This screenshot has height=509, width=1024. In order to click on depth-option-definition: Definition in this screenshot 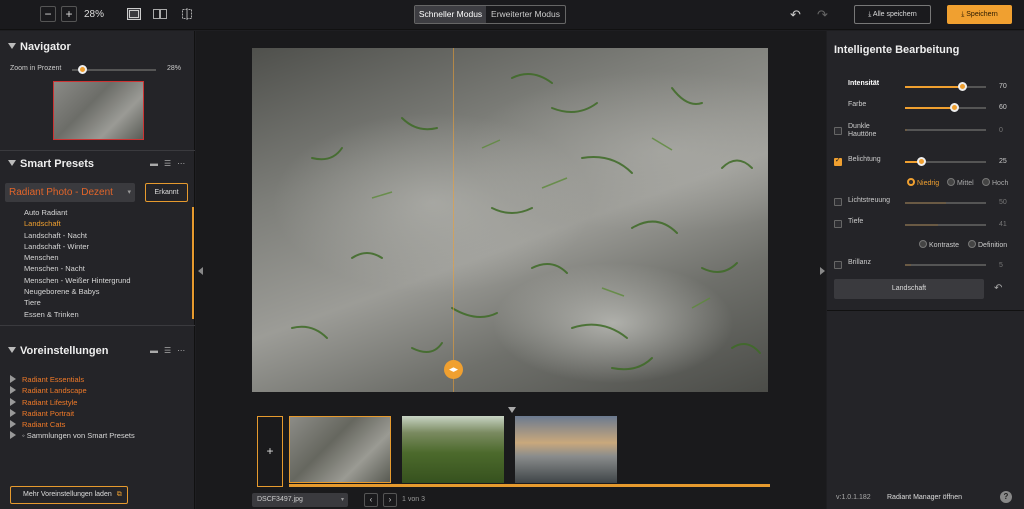, I will do `click(987, 244)`.